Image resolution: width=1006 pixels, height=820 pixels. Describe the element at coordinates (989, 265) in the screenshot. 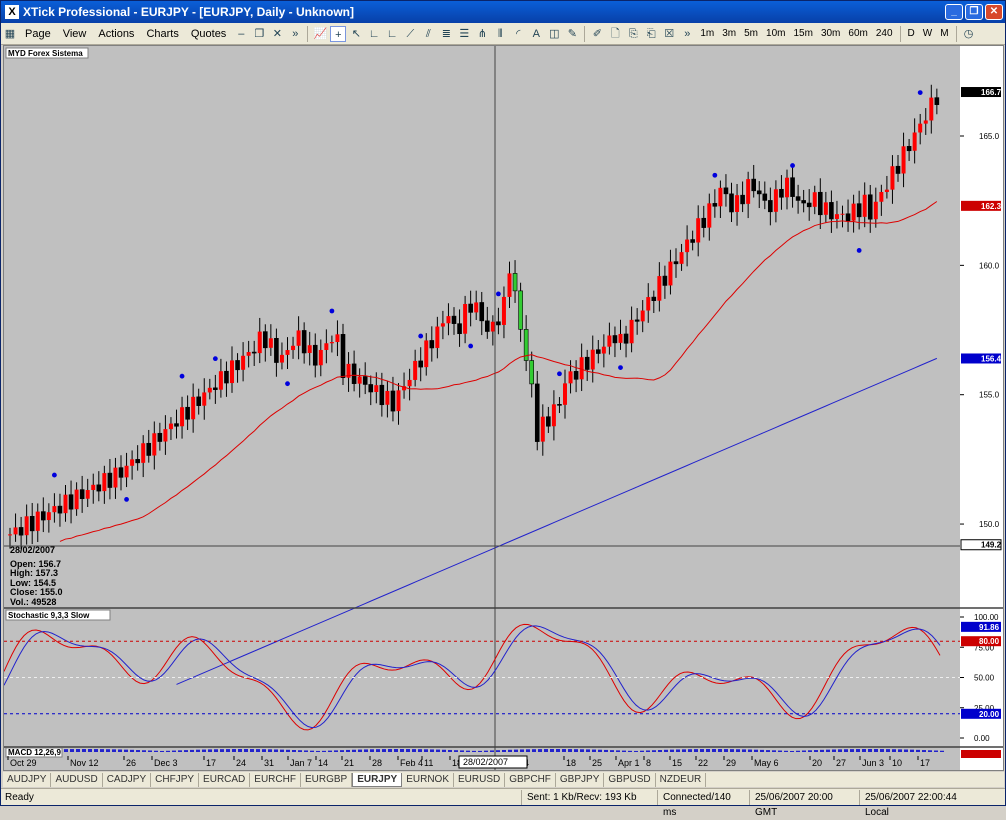

I see `price-tick-label: 160.0` at that location.